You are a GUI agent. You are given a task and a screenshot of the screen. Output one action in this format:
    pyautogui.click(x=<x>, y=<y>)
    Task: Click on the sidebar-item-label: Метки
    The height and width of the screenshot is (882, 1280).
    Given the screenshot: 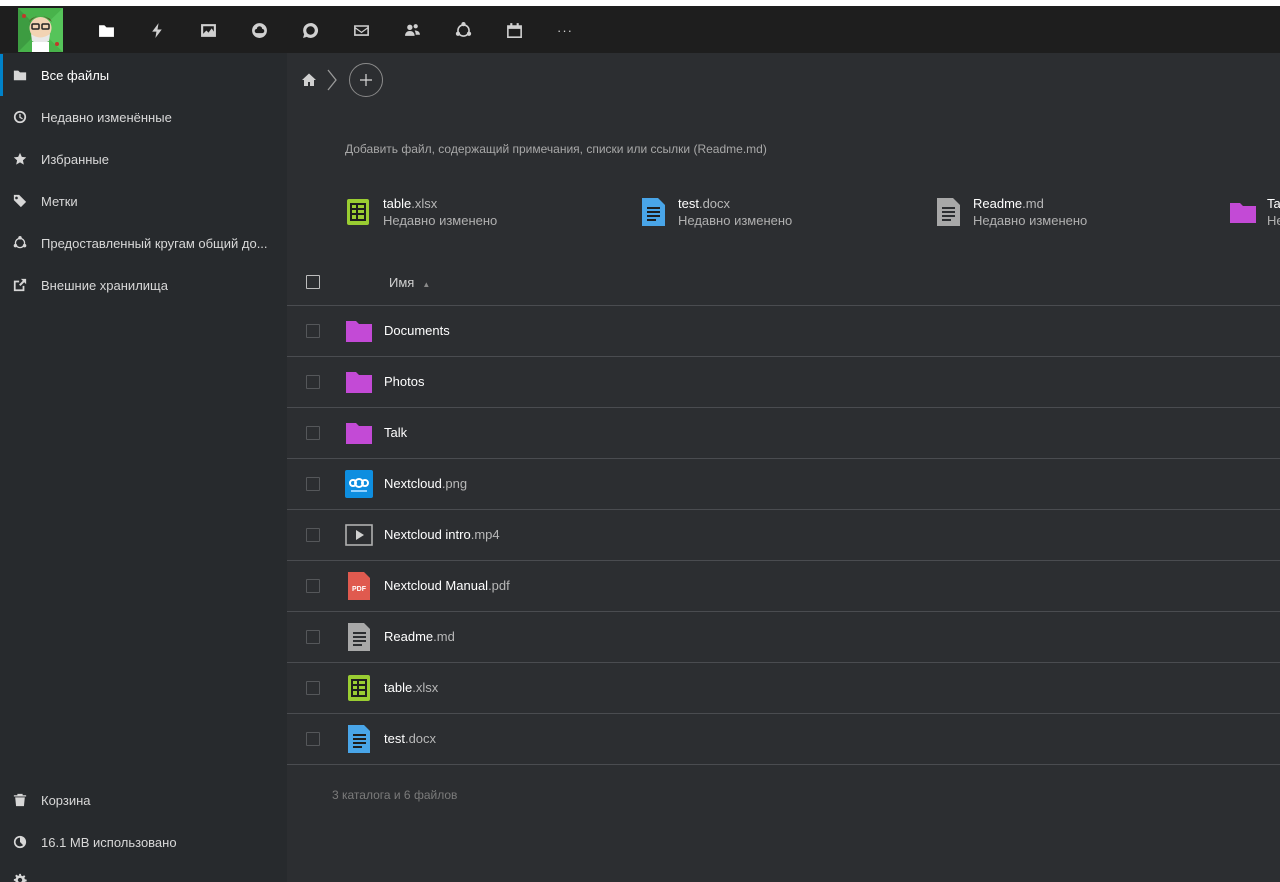 What is the action you would take?
    pyautogui.click(x=59, y=201)
    